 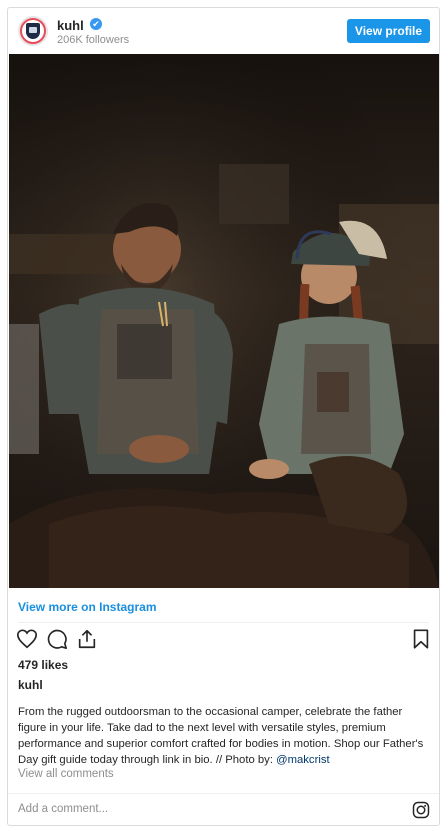 I want to click on account-username: kuhl, so click(x=70, y=25).